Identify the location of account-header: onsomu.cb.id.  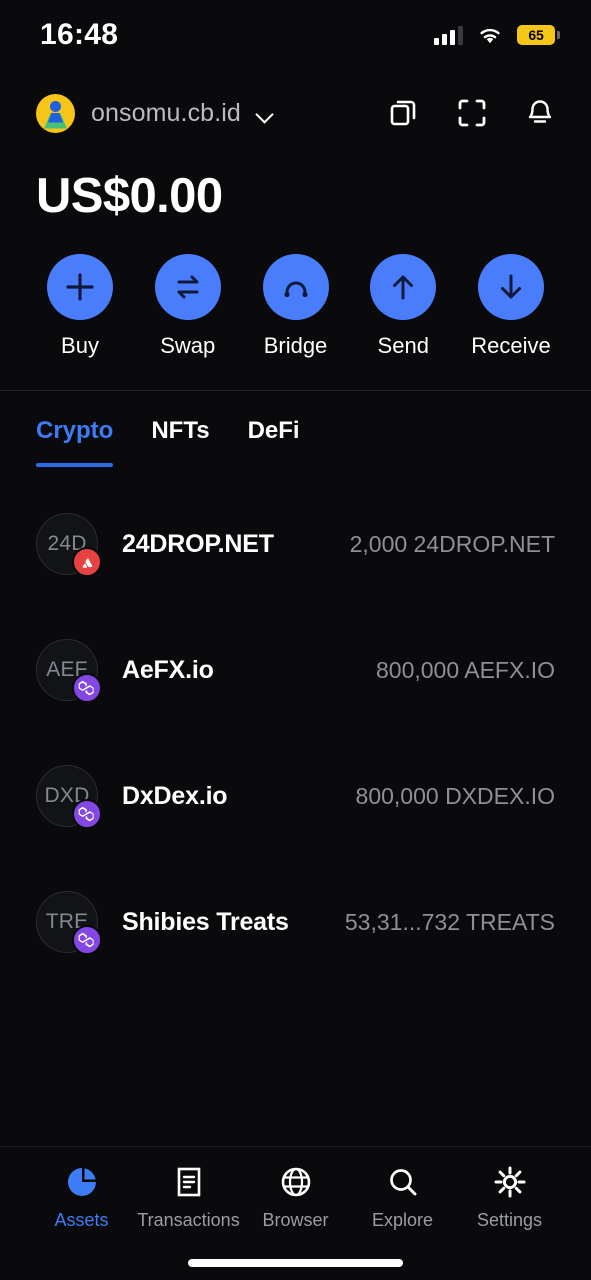
(295, 113).